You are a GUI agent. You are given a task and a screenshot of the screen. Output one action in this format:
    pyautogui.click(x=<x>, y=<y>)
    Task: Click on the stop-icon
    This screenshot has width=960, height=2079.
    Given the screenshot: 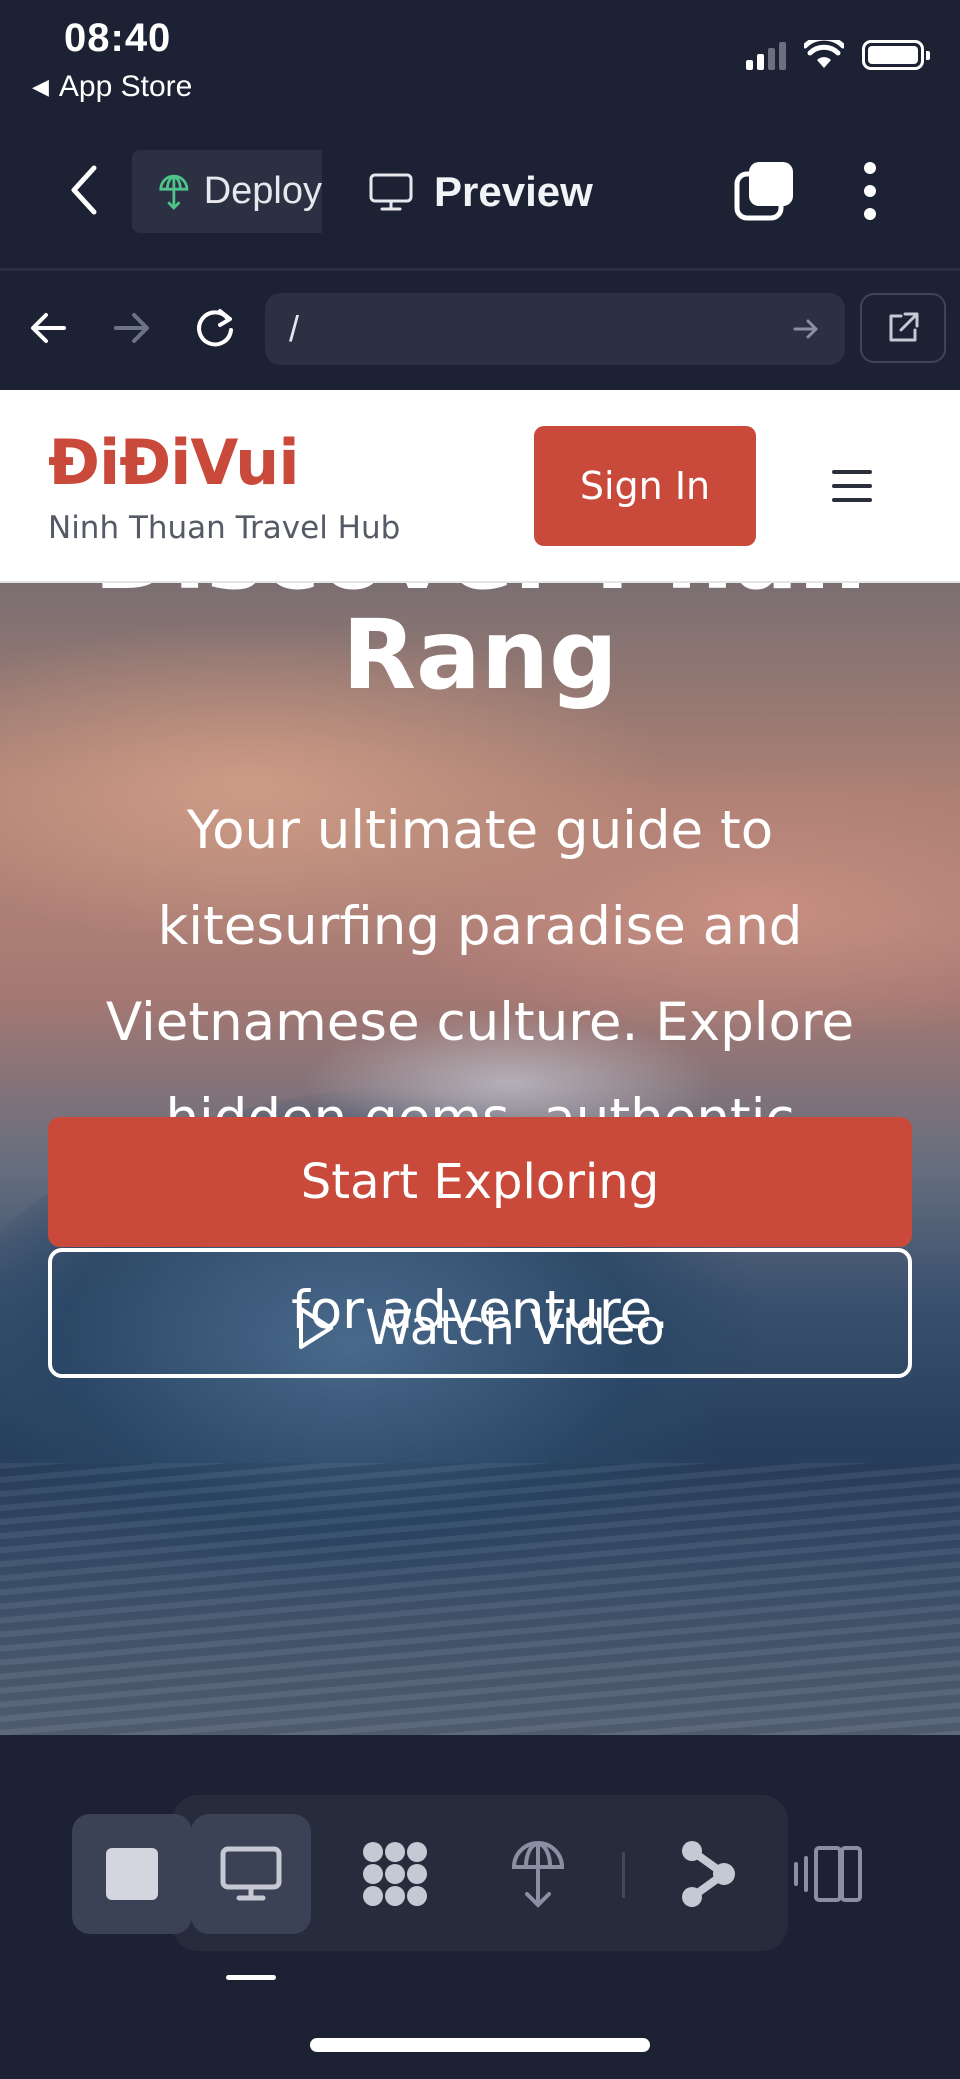 What is the action you would take?
    pyautogui.click(x=132, y=1874)
    